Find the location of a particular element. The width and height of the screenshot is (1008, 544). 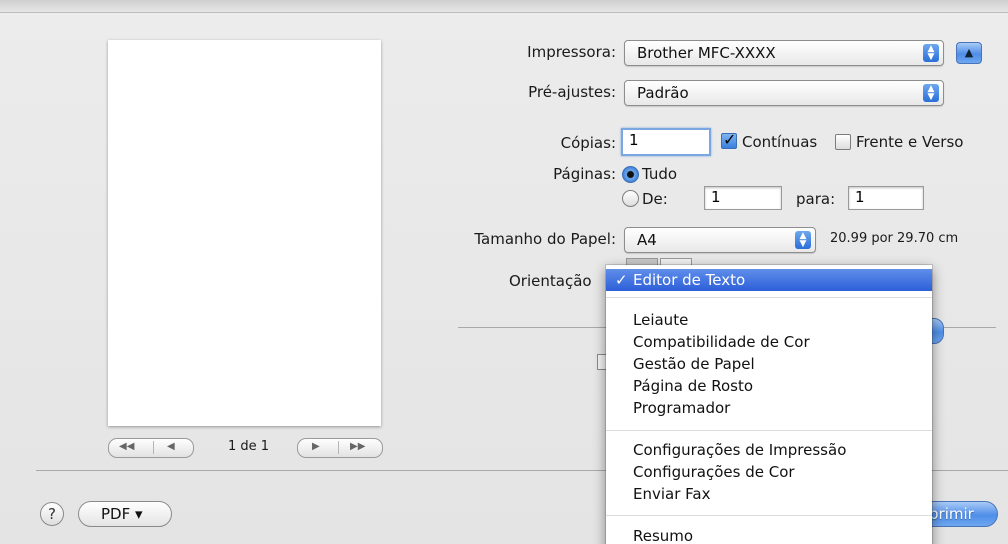

paper-size-label: Tamanho do Papel: is located at coordinates (545, 239).